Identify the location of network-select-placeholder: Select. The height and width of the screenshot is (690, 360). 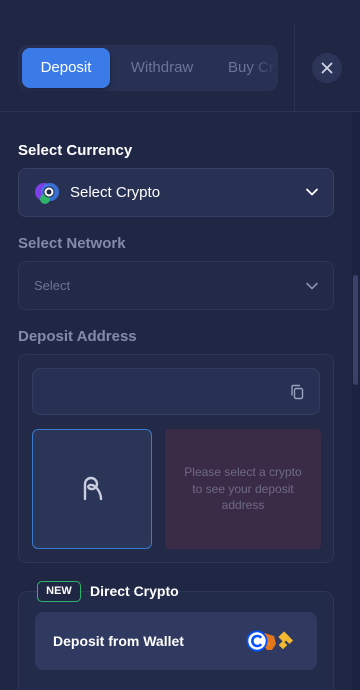
(52, 285).